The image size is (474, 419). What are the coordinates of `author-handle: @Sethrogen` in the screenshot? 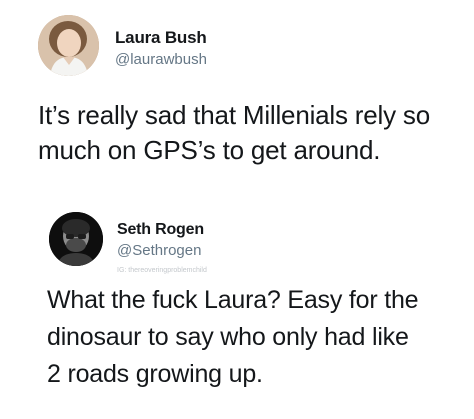 It's located at (159, 250).